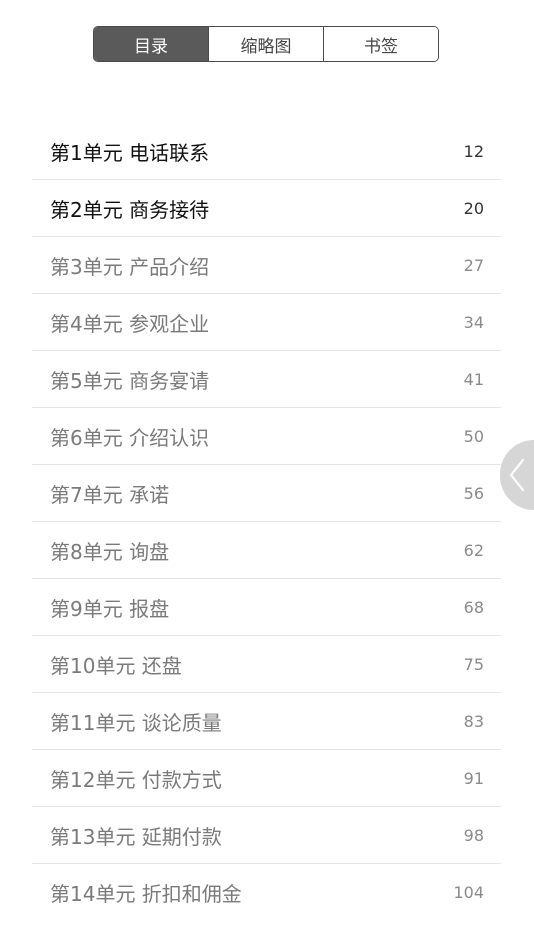  Describe the element at coordinates (266, 721) in the screenshot. I see `toc-item: 第11单元 谈论质量 83` at that location.